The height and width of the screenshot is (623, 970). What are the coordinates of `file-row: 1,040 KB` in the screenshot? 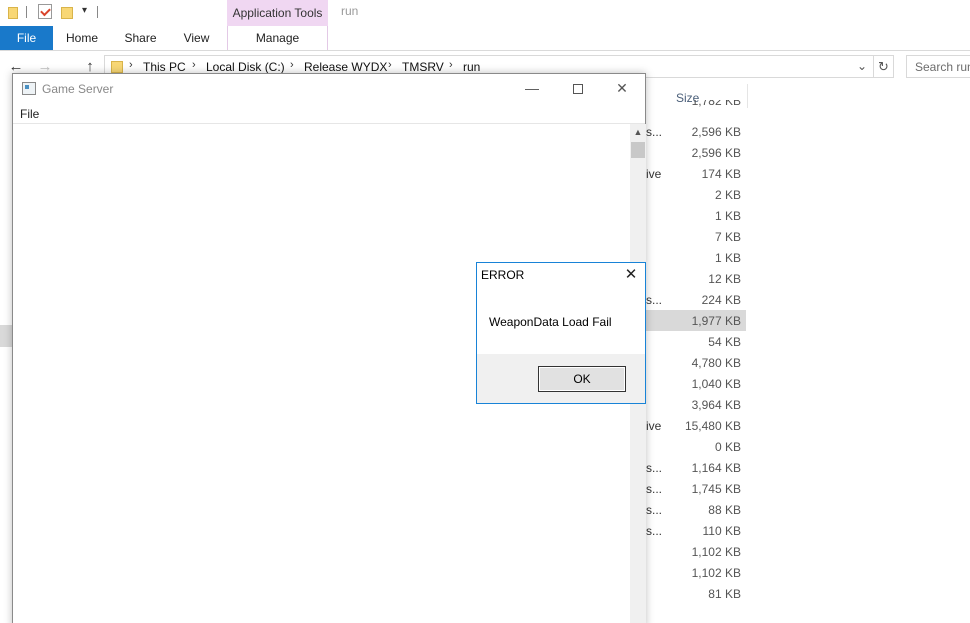 It's located at (696, 383).